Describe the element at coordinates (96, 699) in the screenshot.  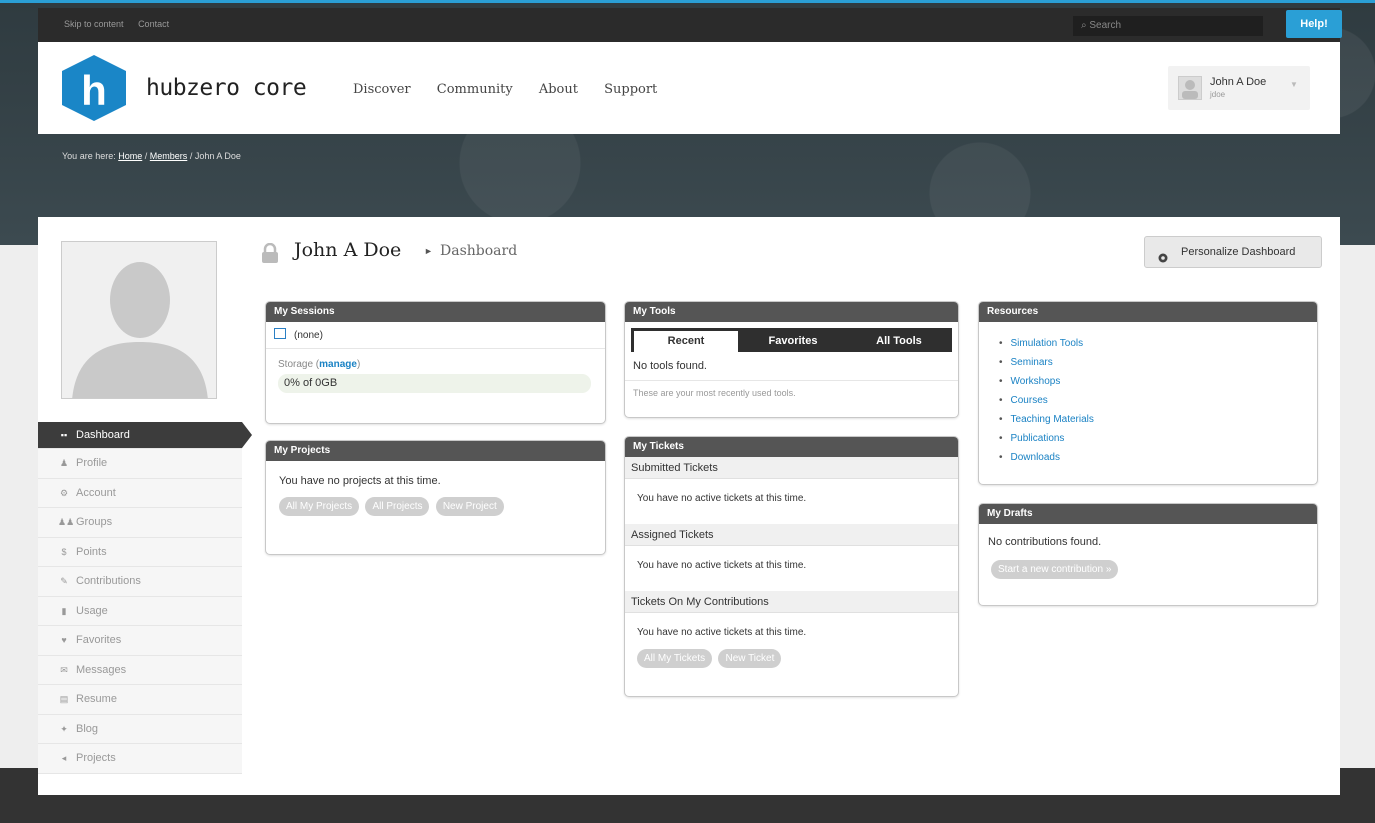
I see `sidebar-item-label: Resume` at that location.